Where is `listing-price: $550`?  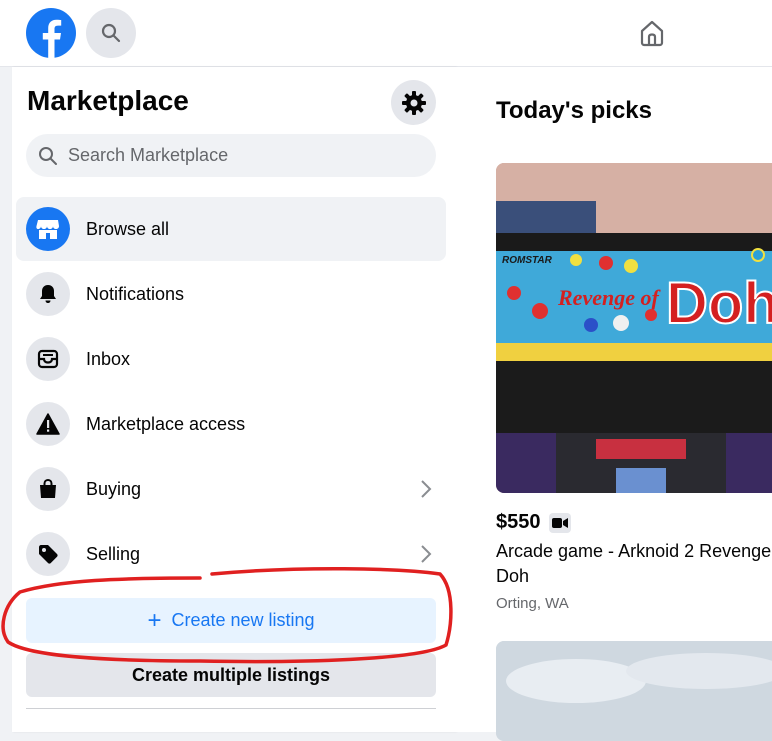
listing-price: $550 is located at coordinates (518, 522).